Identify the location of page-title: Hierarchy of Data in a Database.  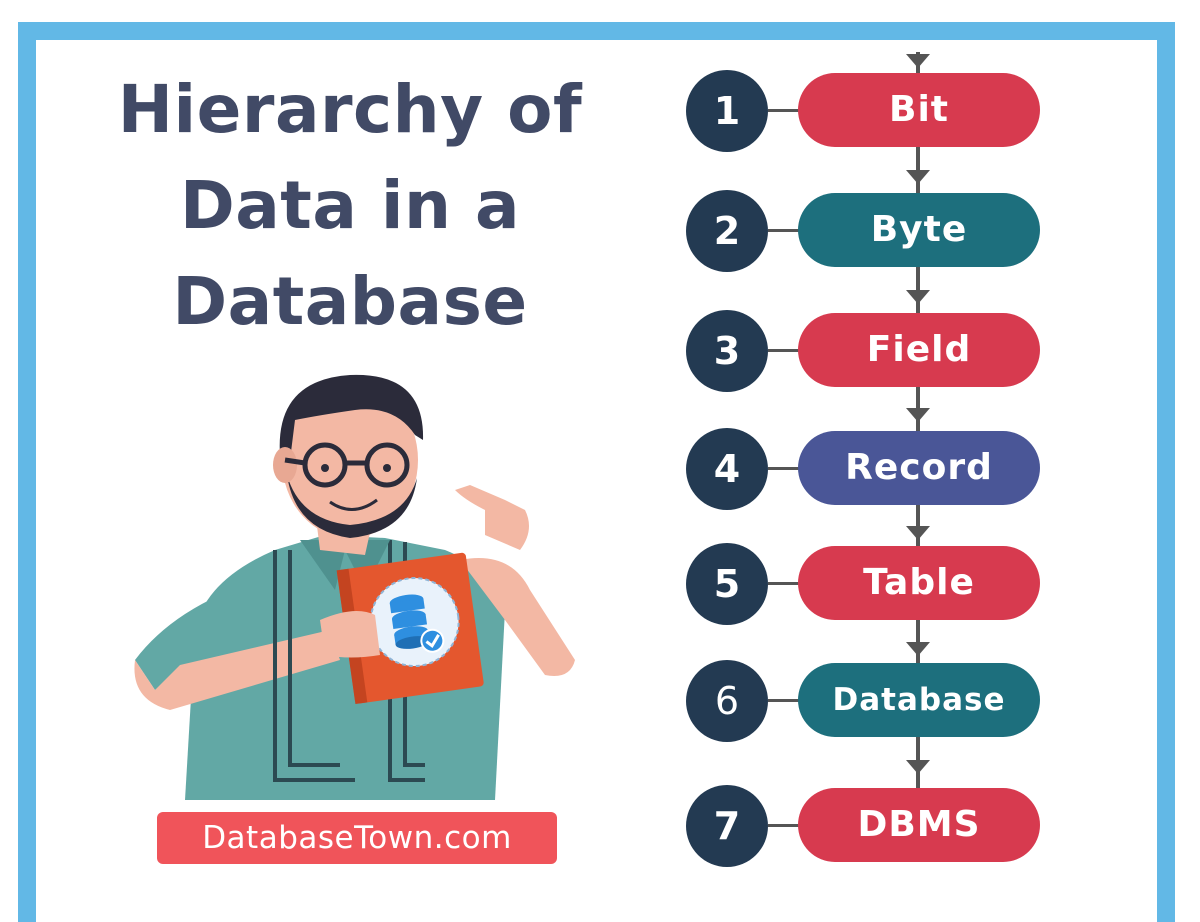
(350, 206).